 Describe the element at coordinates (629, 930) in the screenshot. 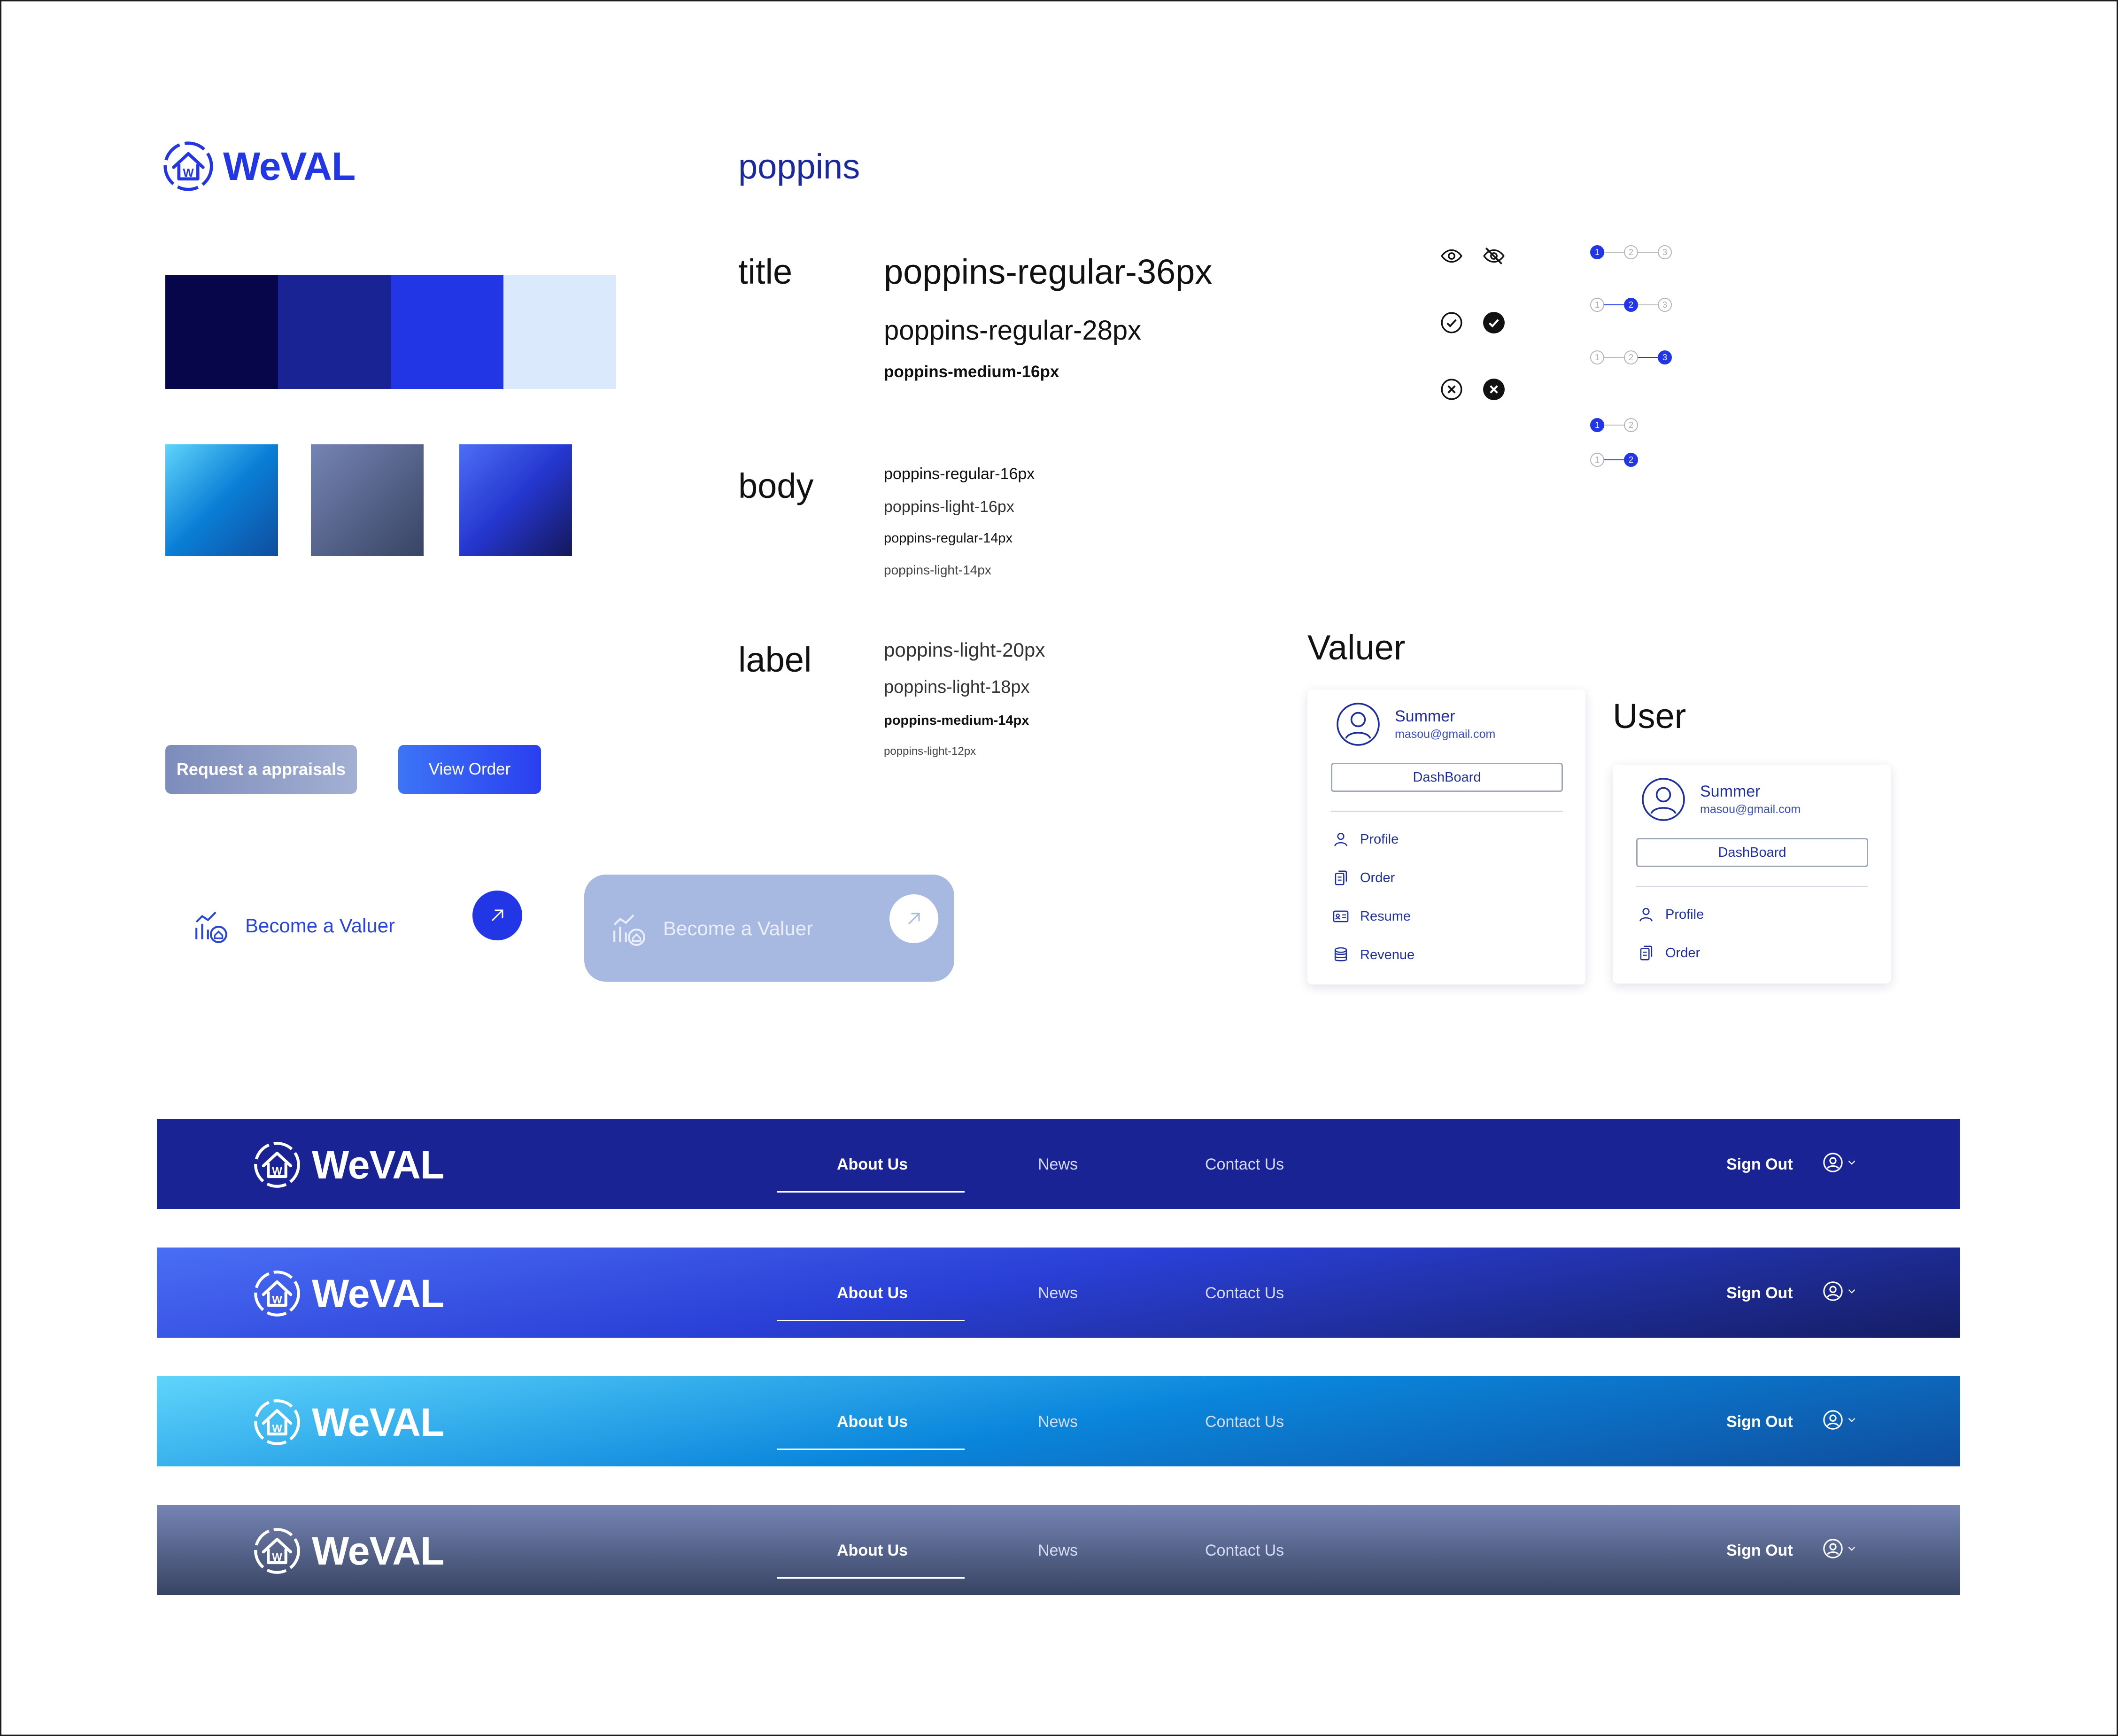

I see `chart-house-icon` at that location.